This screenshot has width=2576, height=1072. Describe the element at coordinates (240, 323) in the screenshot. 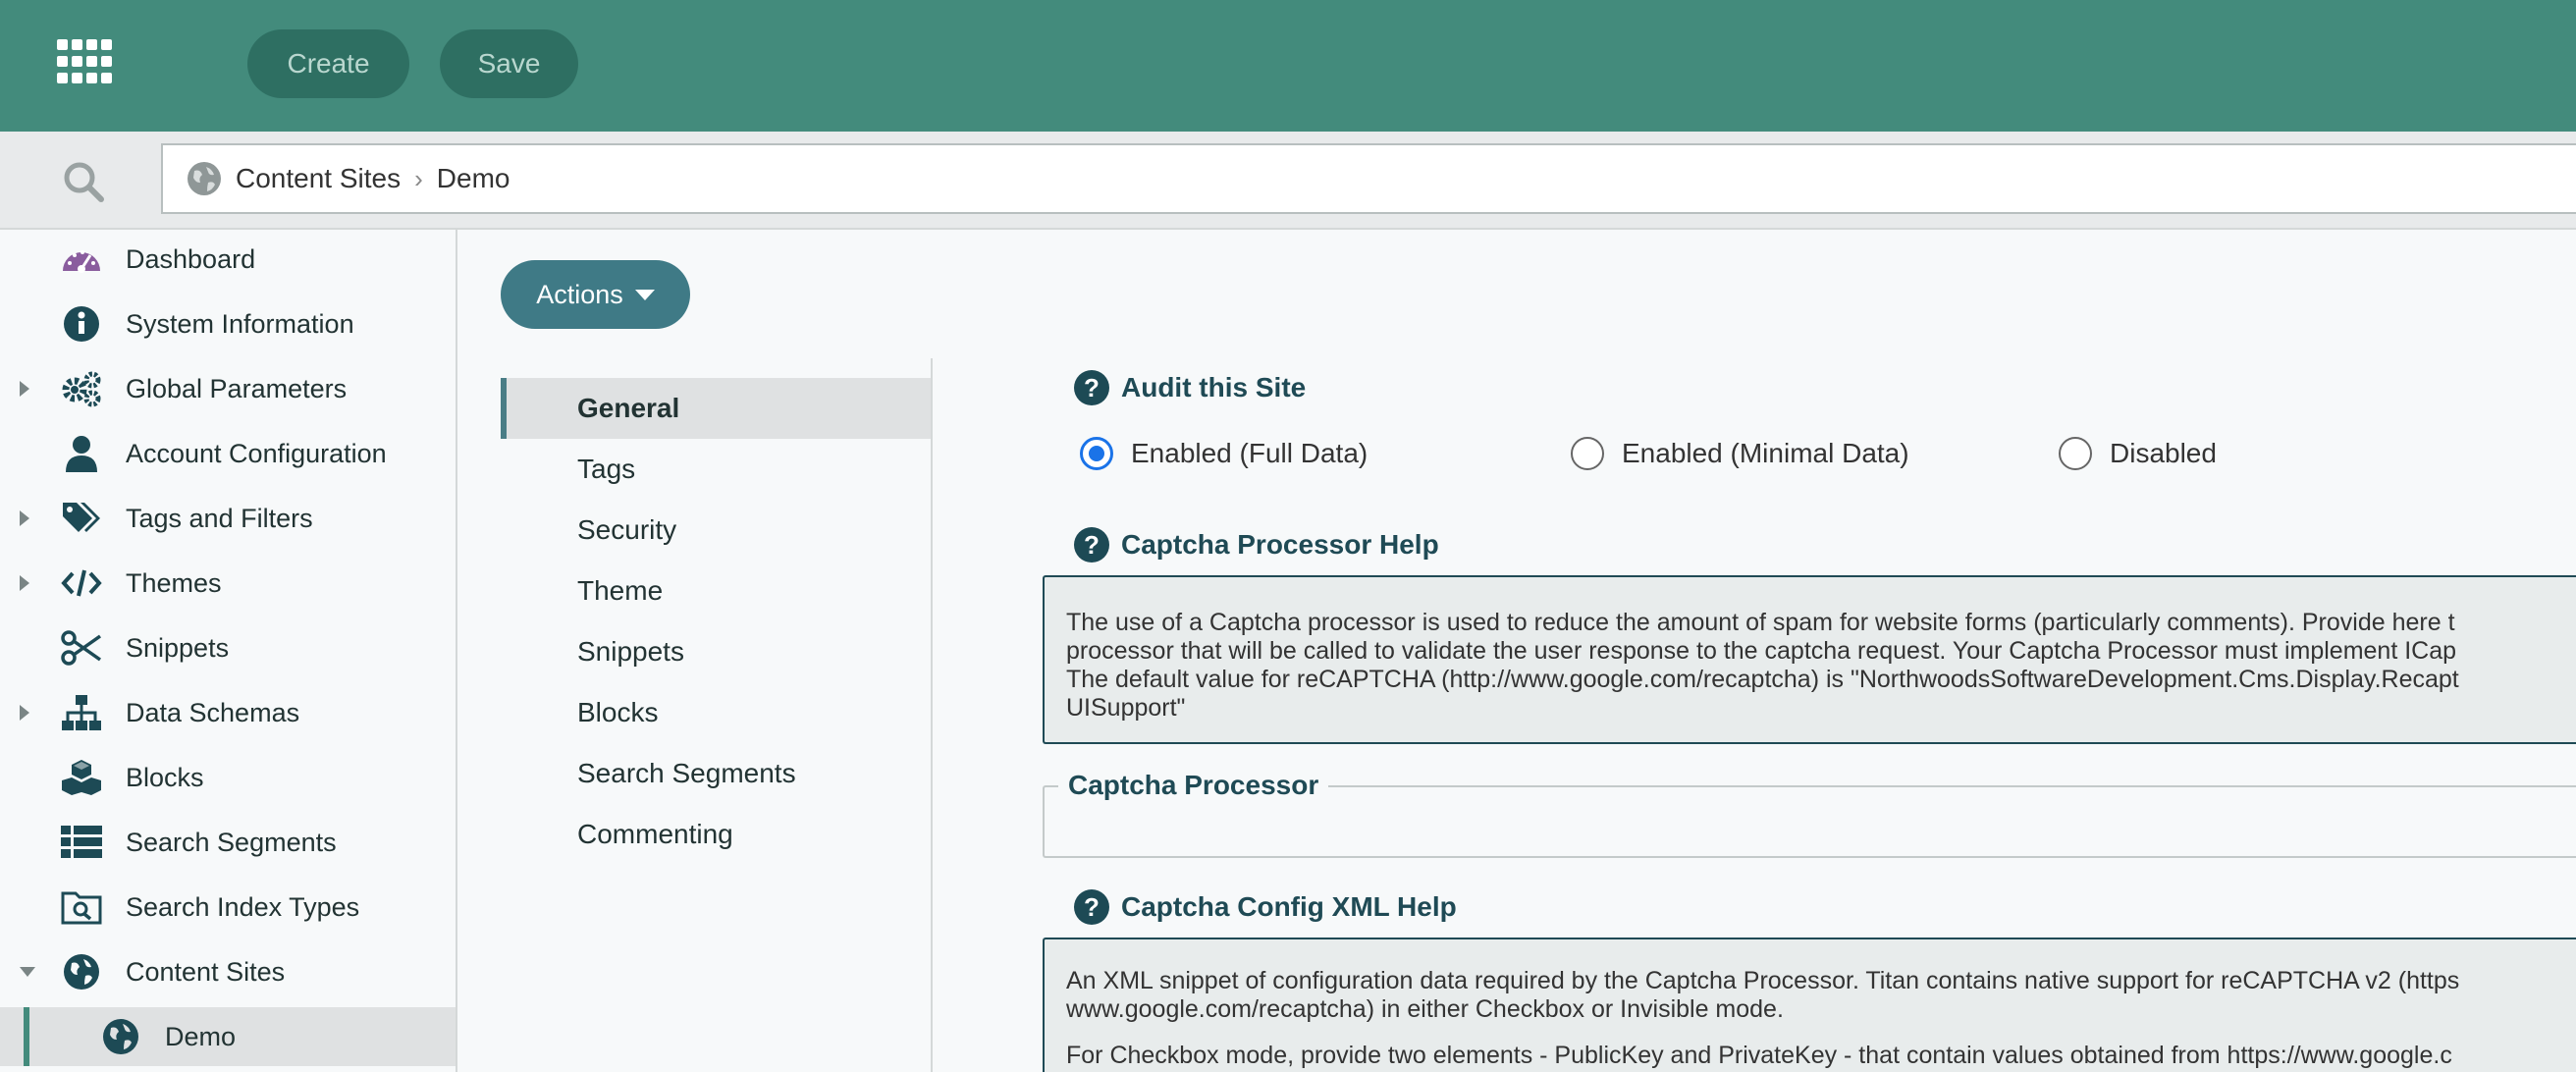

I see `sidebar-item-label: System Information` at that location.